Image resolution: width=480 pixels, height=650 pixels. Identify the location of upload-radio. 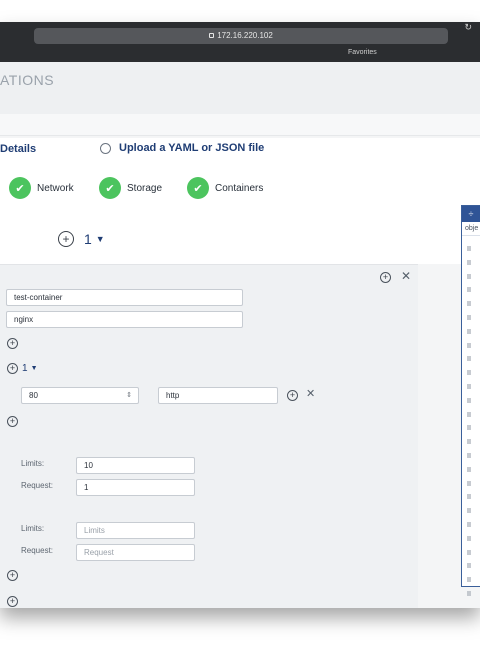
(105, 148).